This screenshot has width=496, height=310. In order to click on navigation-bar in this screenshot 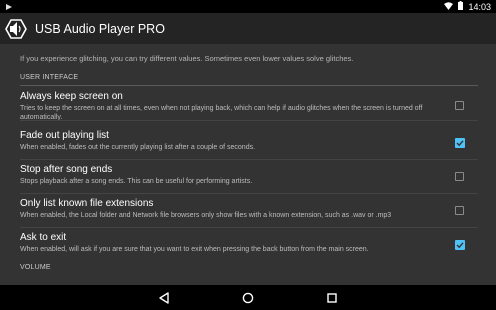, I will do `click(248, 297)`.